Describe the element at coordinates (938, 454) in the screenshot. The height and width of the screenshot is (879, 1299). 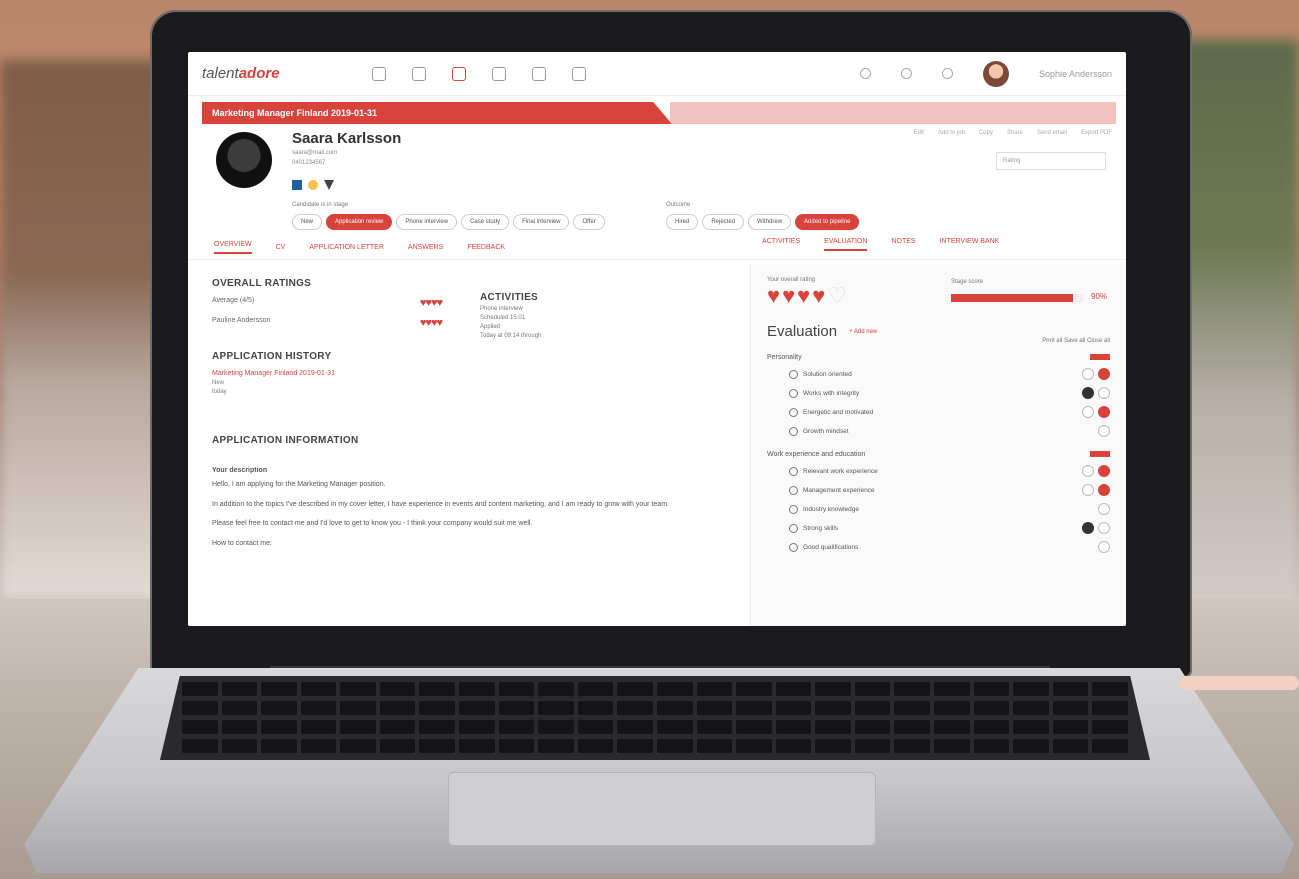
I see `section-work-experience: Work experience and education` at that location.